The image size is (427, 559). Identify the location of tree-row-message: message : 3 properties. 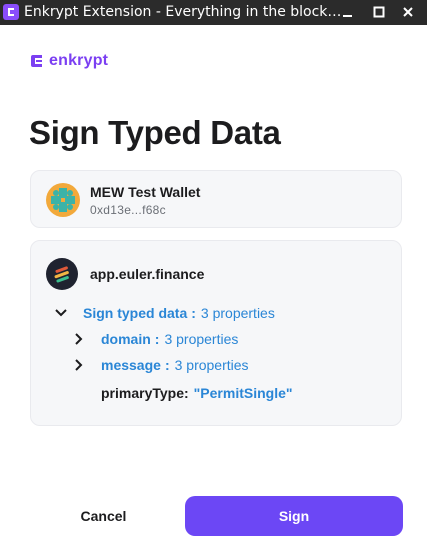
(160, 365).